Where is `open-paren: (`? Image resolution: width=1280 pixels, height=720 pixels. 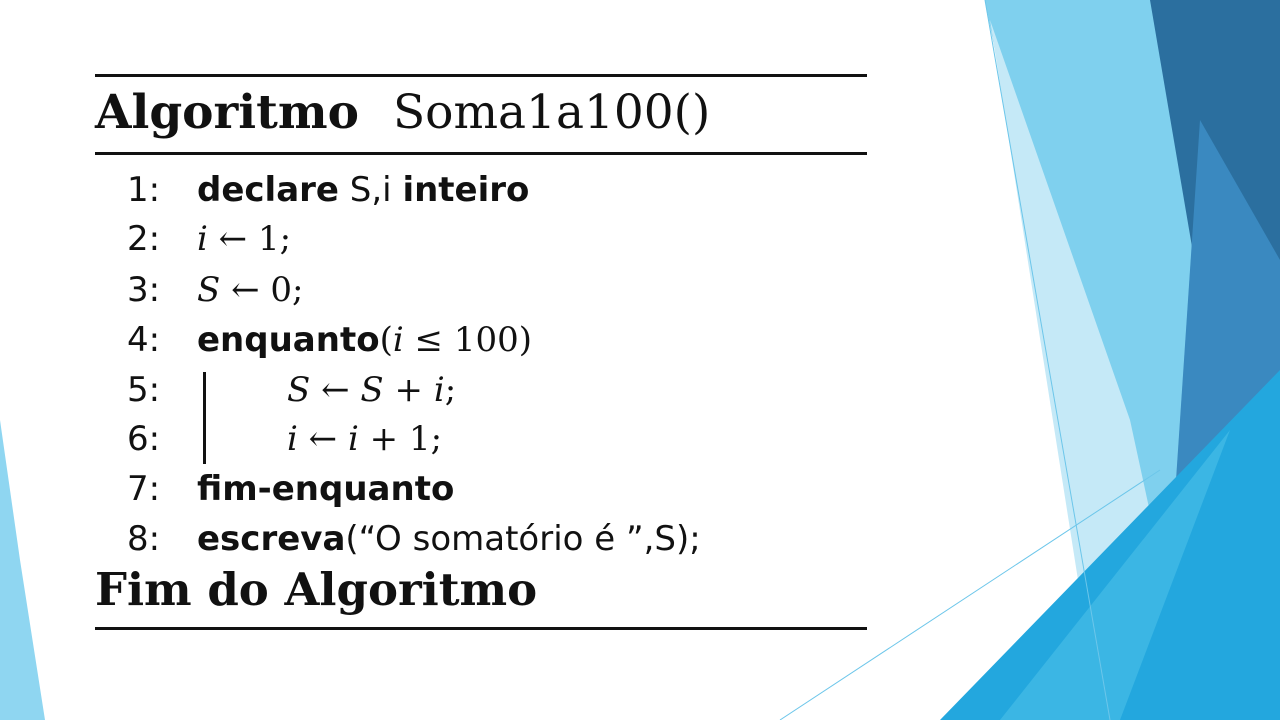 open-paren: ( is located at coordinates (386, 340).